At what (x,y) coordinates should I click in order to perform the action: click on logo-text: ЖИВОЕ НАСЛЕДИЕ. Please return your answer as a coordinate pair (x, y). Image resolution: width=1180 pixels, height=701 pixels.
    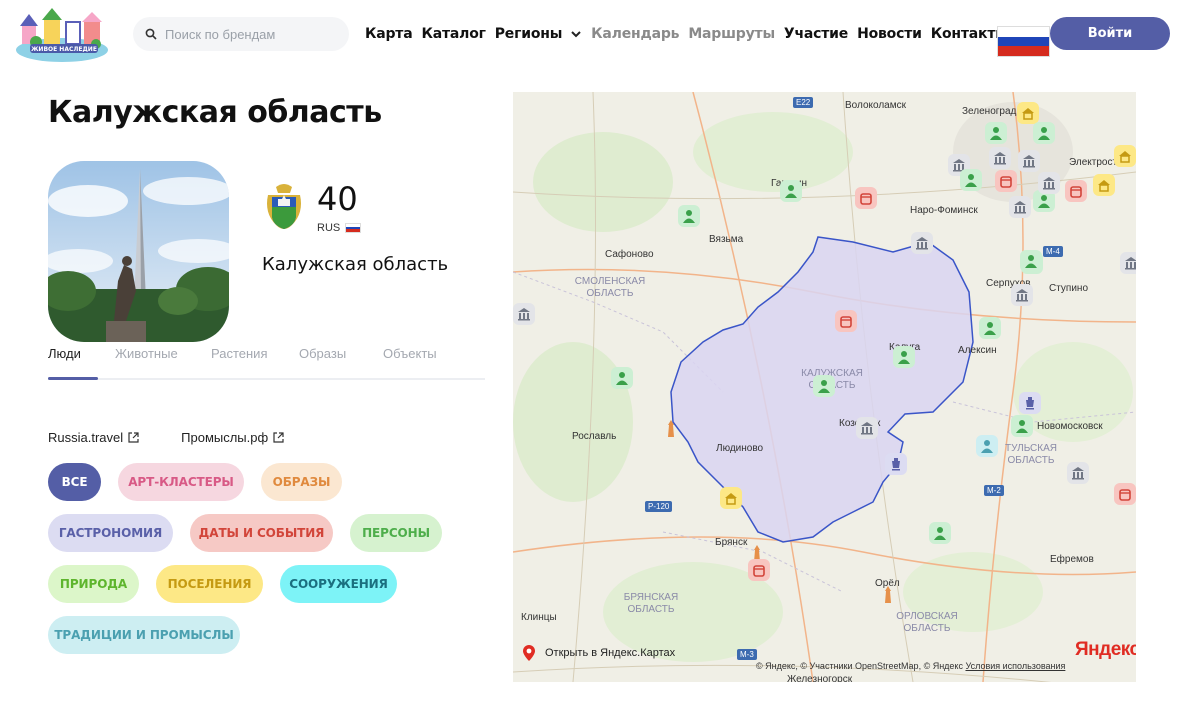
    Looking at the image, I should click on (64, 49).